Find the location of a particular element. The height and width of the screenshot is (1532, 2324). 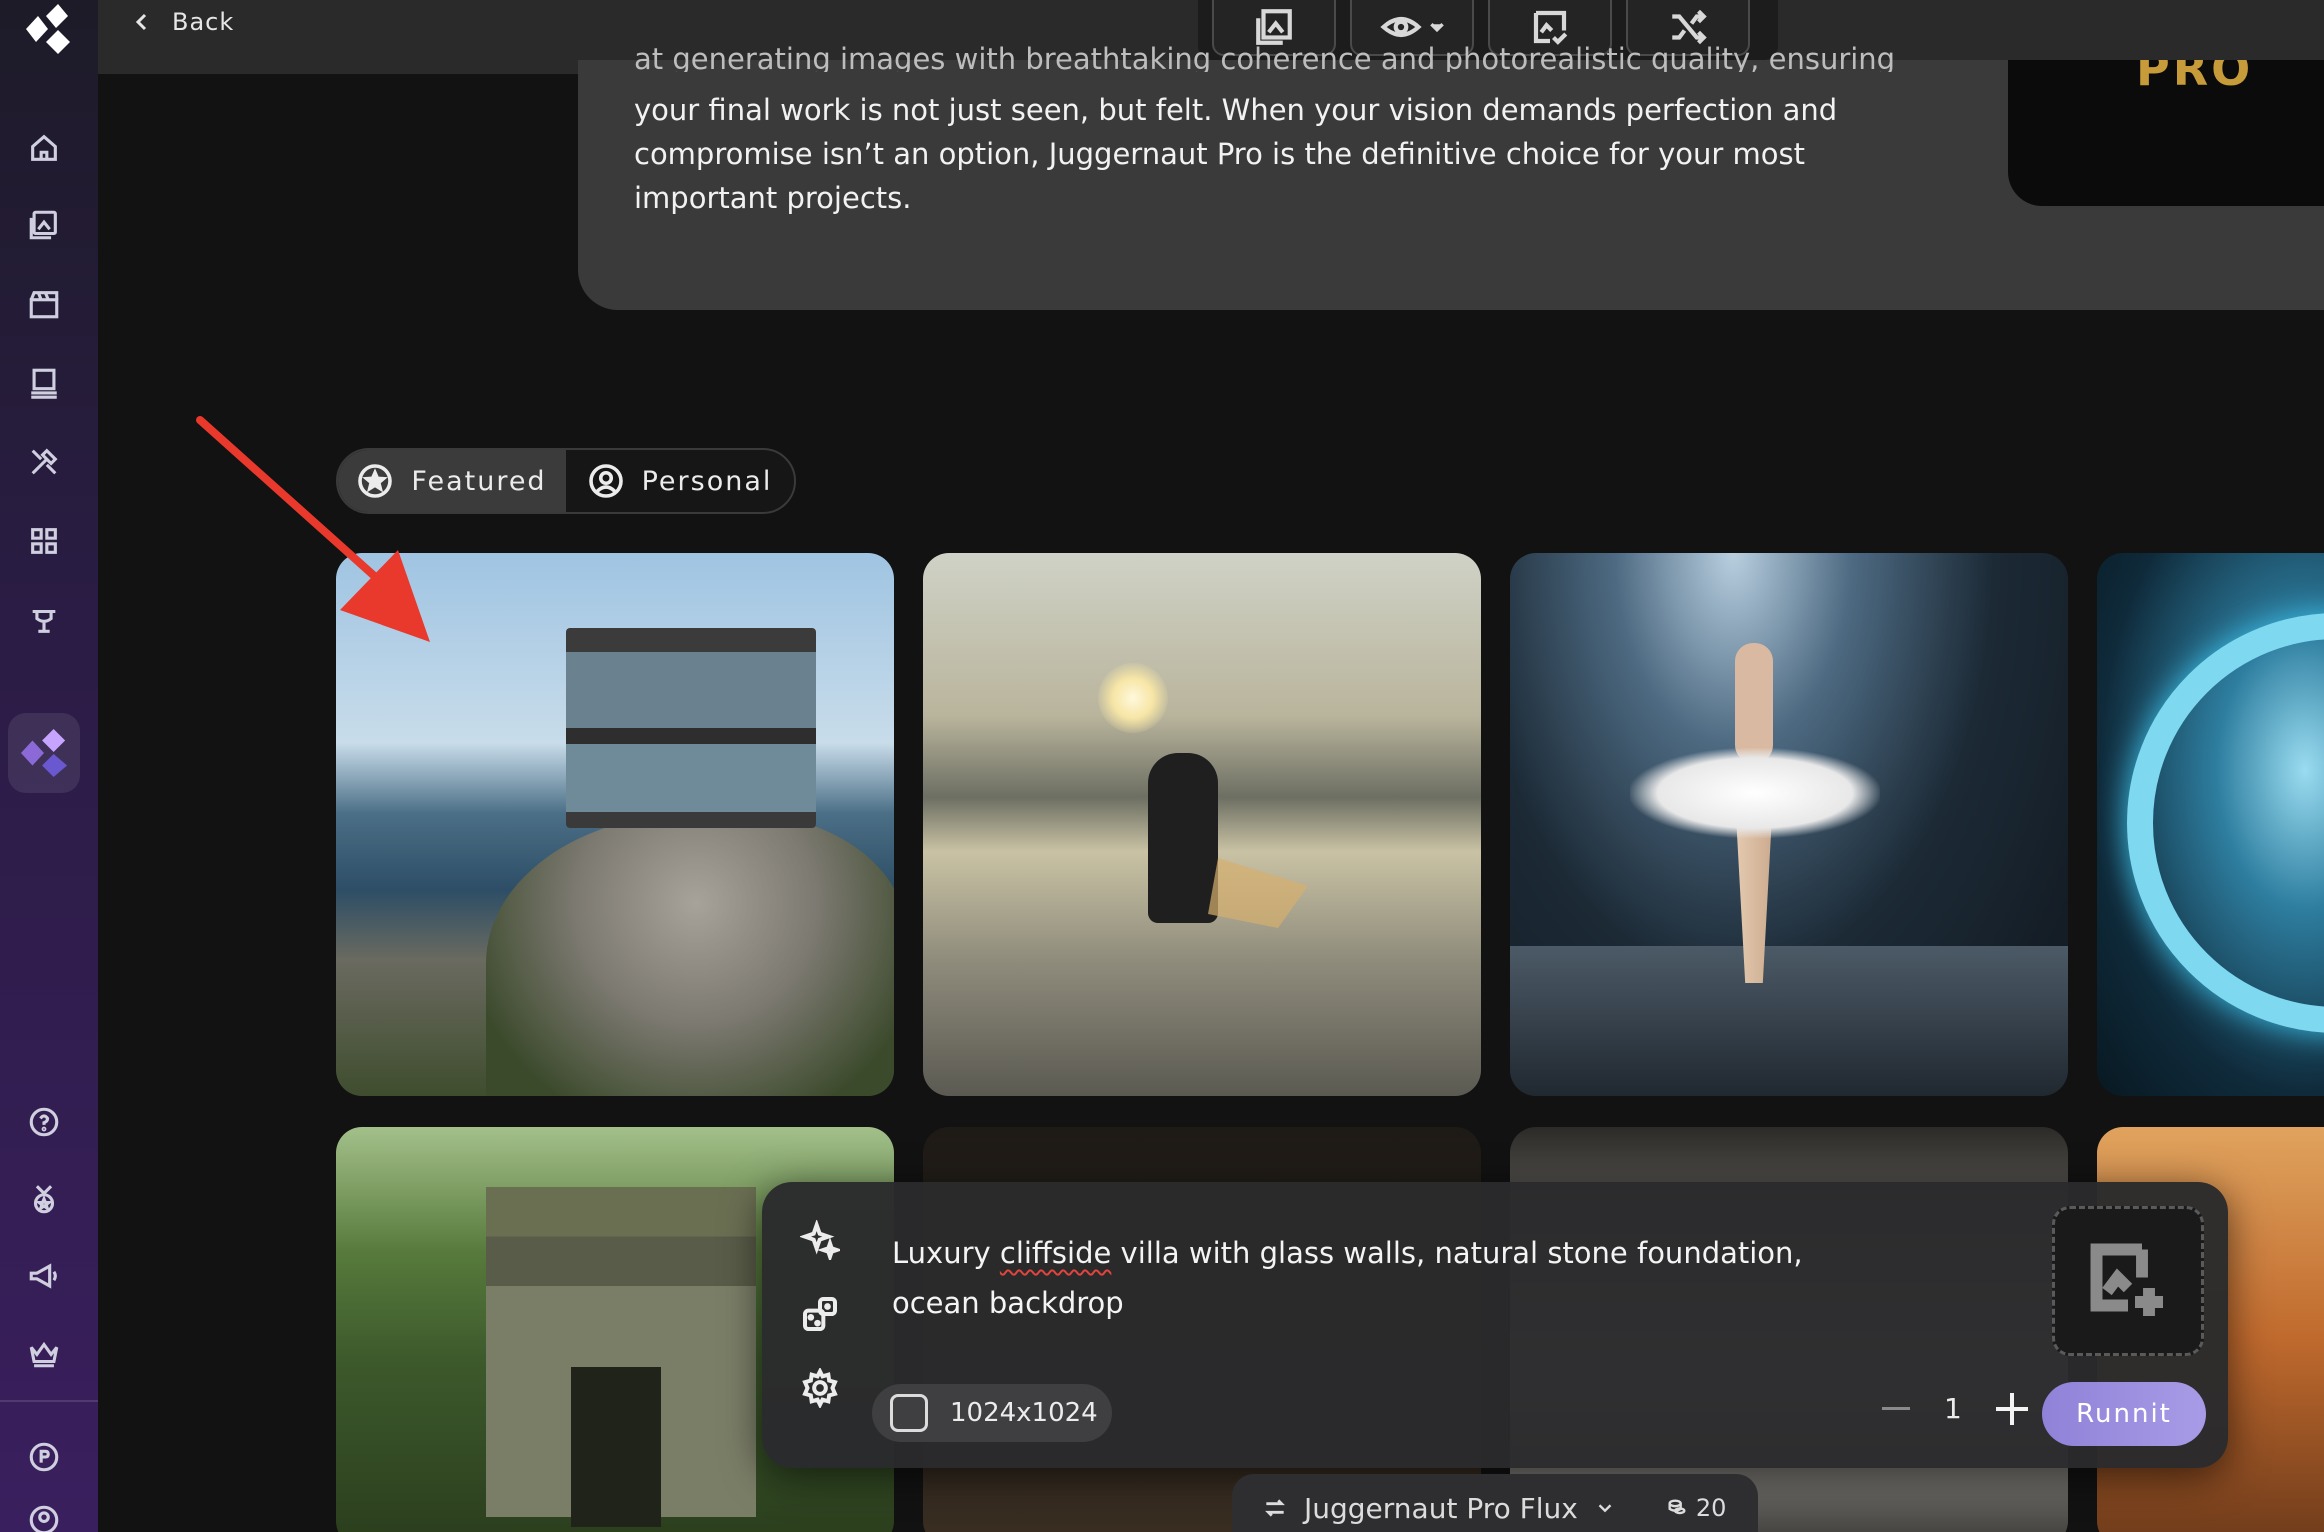

square-ratio-icon is located at coordinates (909, 1413).